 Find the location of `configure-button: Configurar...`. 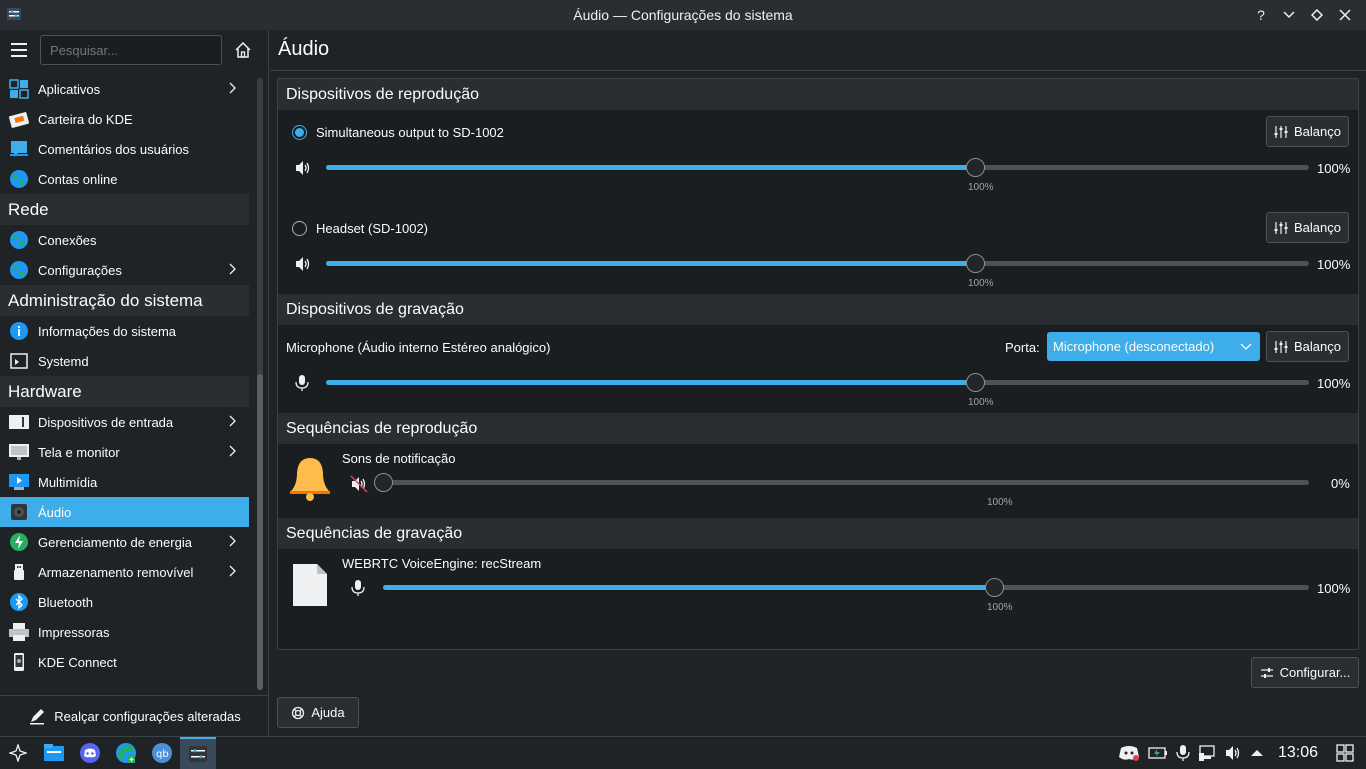

configure-button: Configurar... is located at coordinates (1305, 672).